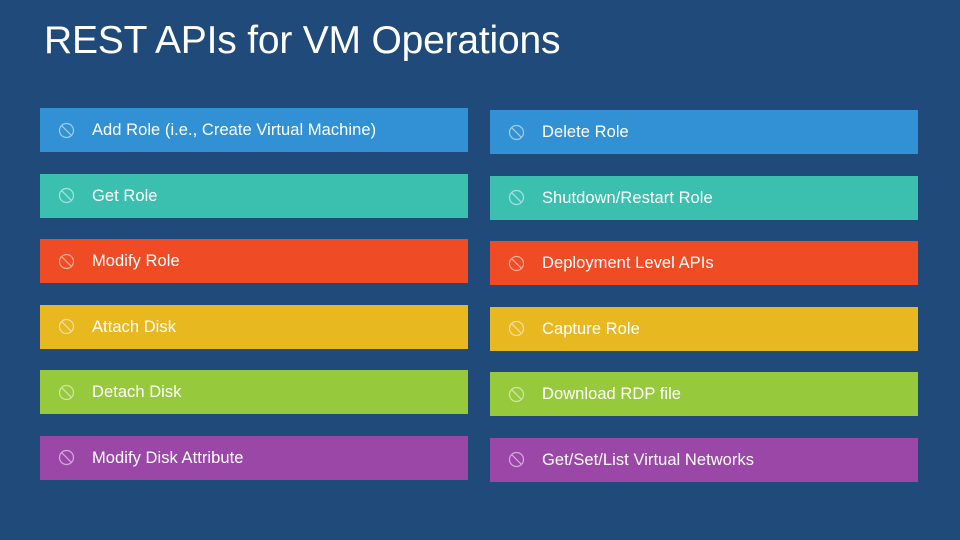 This screenshot has width=960, height=540. What do you see at coordinates (254, 261) in the screenshot?
I see `api-list-item: Modify Role` at bounding box center [254, 261].